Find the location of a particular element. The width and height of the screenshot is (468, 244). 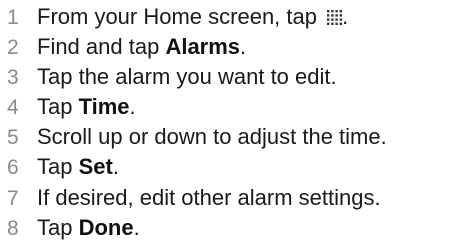

step-2: 2 Find and tap Alarms. is located at coordinates (234, 47).